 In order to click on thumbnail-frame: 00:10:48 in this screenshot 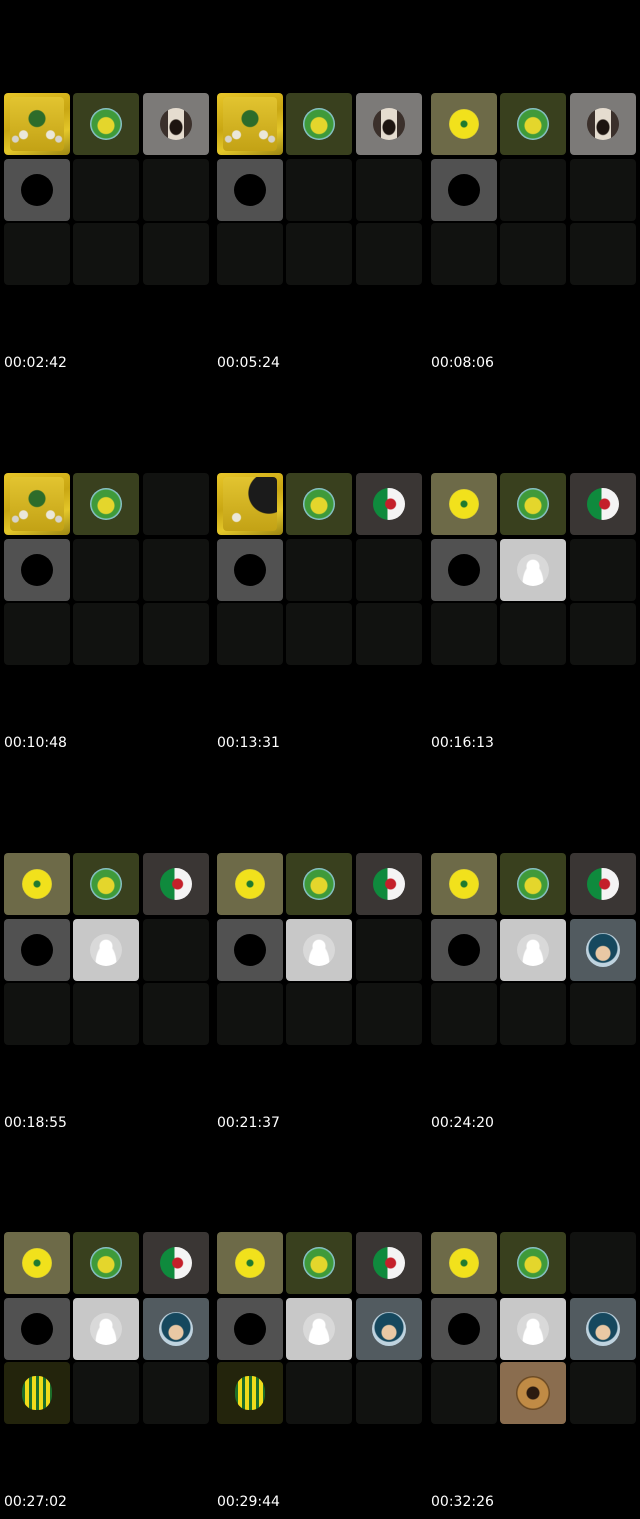, I will do `click(106, 570)`.